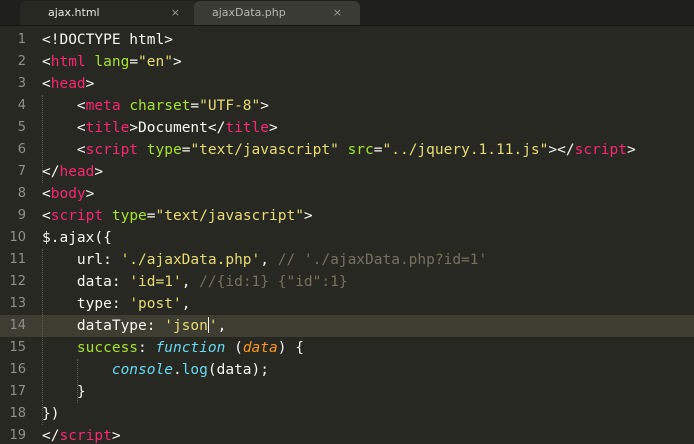  I want to click on code-line: <html lang="en">, so click(112, 62).